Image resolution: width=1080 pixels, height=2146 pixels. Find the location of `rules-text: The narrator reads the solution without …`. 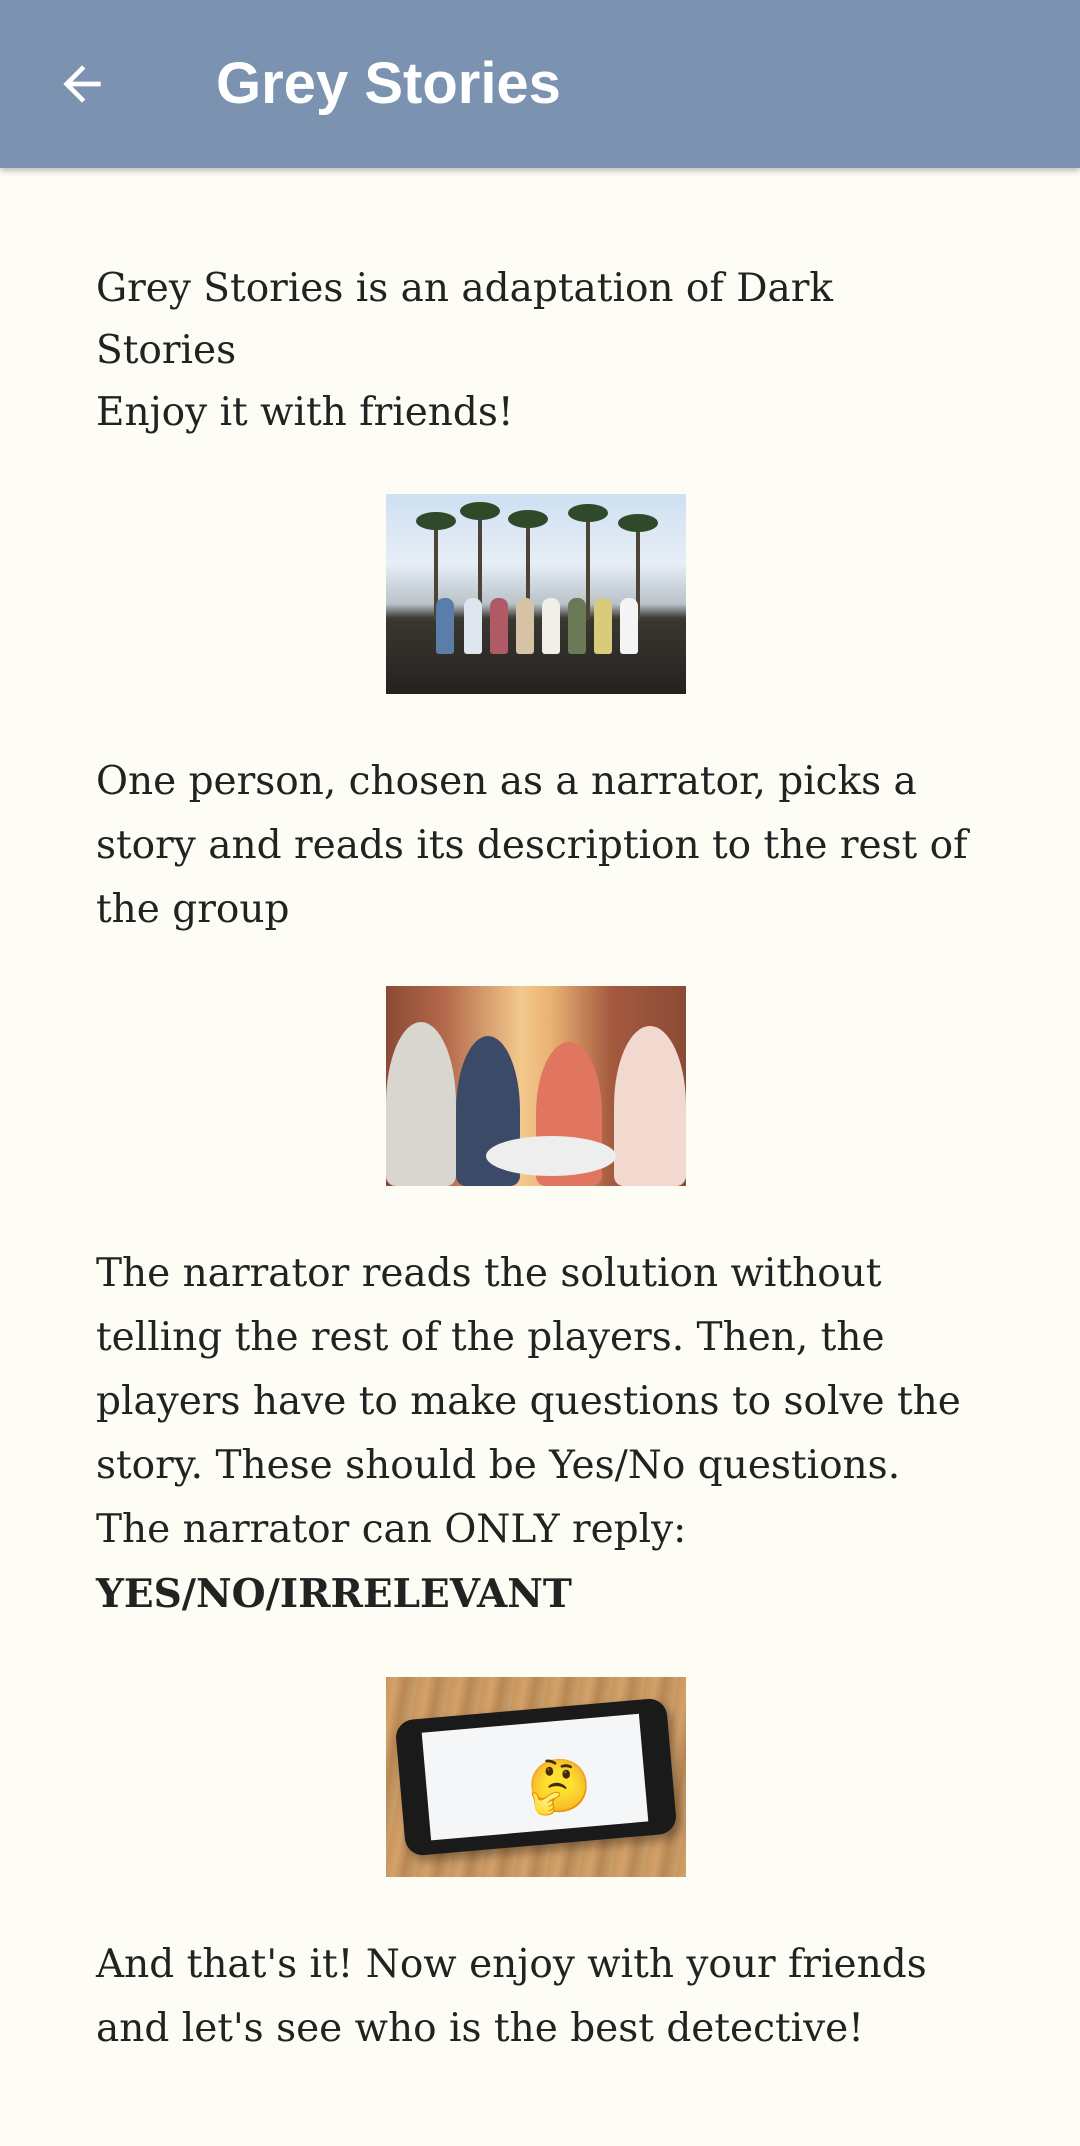

rules-text: The narrator reads the solution without … is located at coordinates (528, 1401).